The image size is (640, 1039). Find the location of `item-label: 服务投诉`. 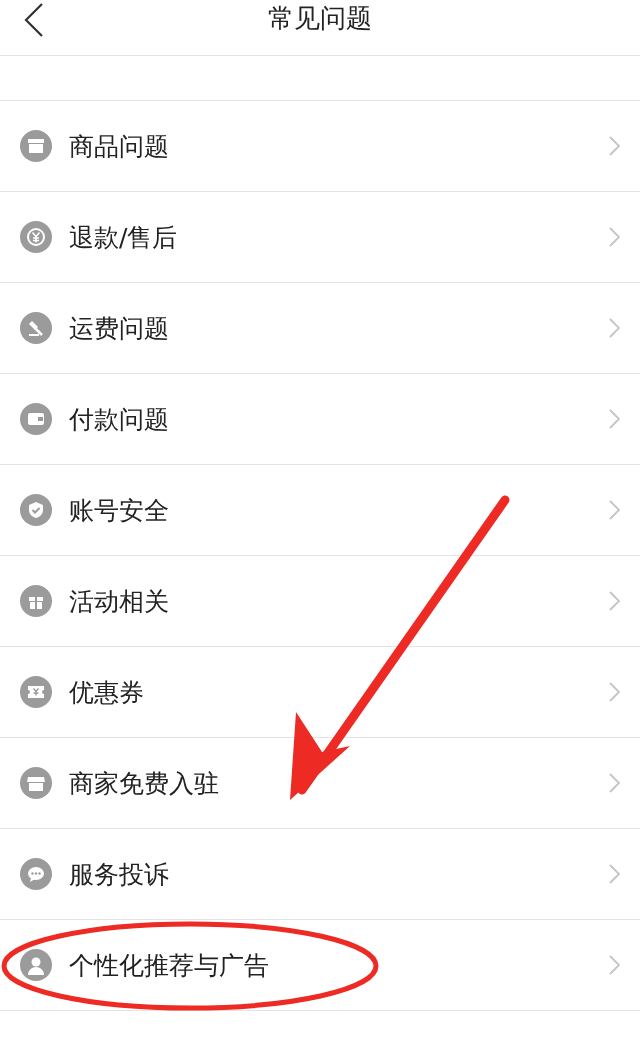

item-label: 服务投诉 is located at coordinates (119, 874).